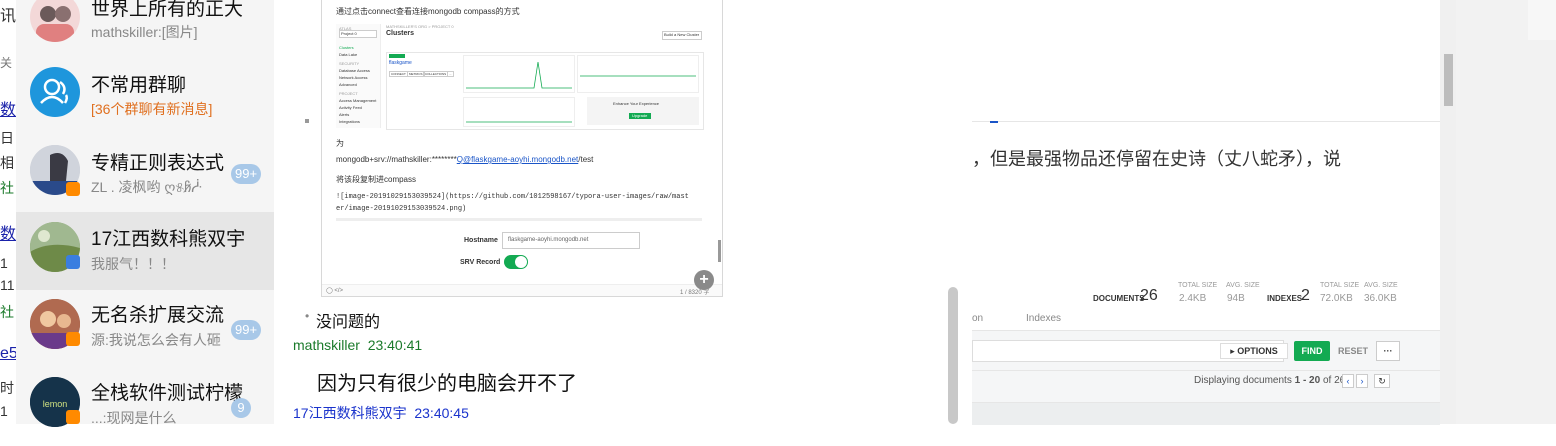  Describe the element at coordinates (1542, 20) in the screenshot. I see `window-edge` at that location.